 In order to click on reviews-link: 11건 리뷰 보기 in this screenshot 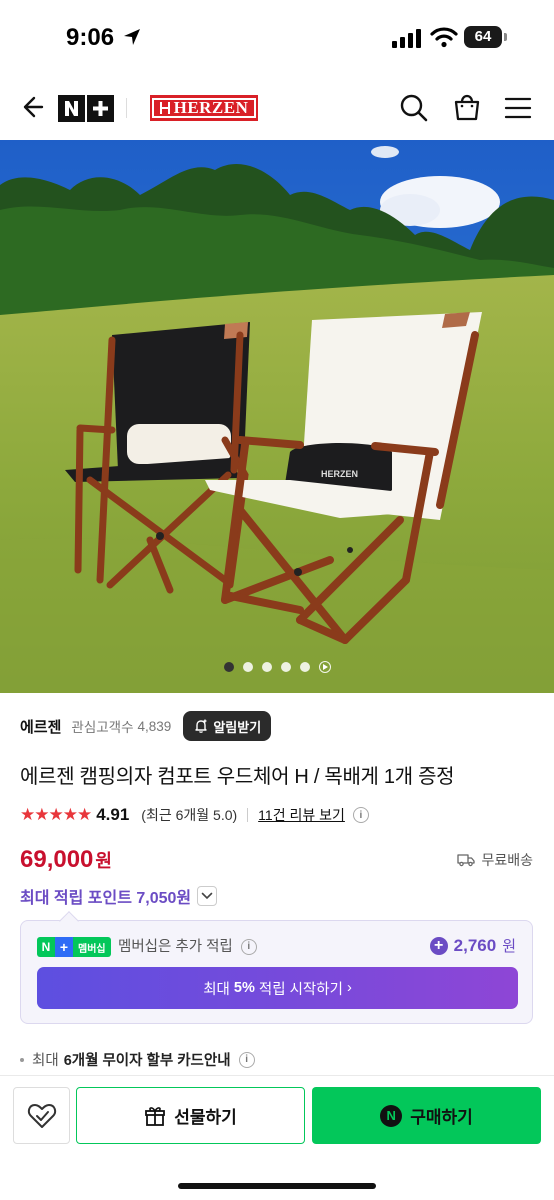, I will do `click(301, 815)`.